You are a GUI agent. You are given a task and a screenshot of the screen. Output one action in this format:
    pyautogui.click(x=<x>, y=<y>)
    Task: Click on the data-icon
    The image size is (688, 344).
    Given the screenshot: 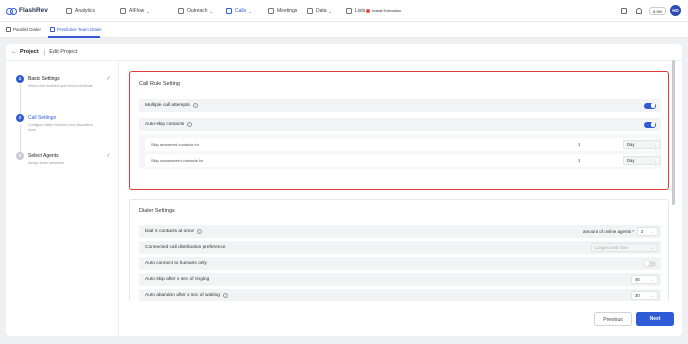 What is the action you would take?
    pyautogui.click(x=310, y=11)
    